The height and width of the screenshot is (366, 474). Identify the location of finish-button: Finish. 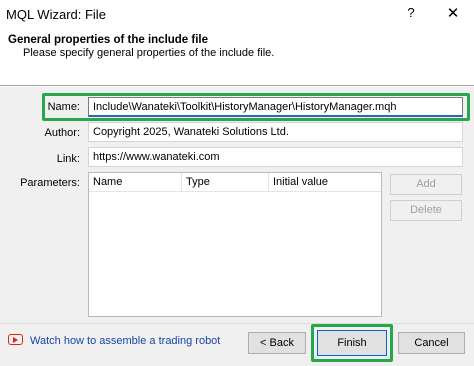
(352, 343).